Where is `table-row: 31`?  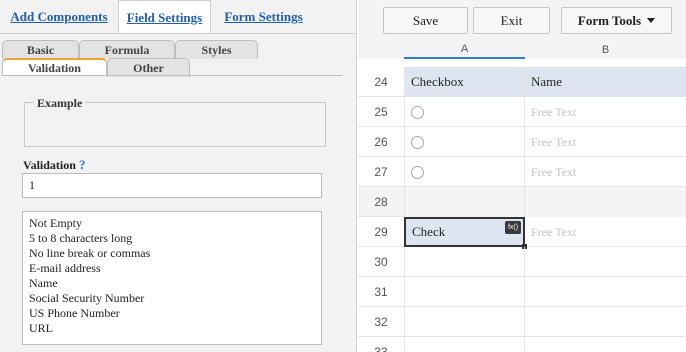 table-row: 31 is located at coordinates (522, 292).